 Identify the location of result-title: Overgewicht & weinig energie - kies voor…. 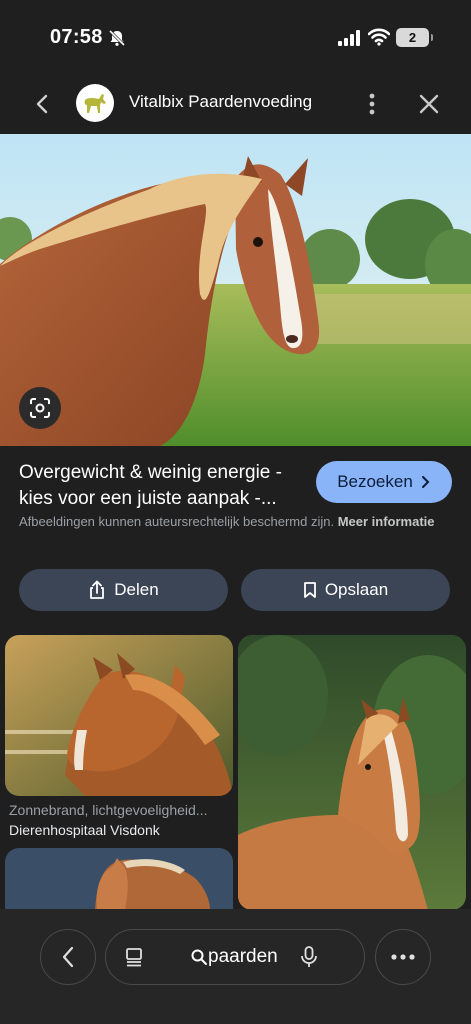
(164, 486).